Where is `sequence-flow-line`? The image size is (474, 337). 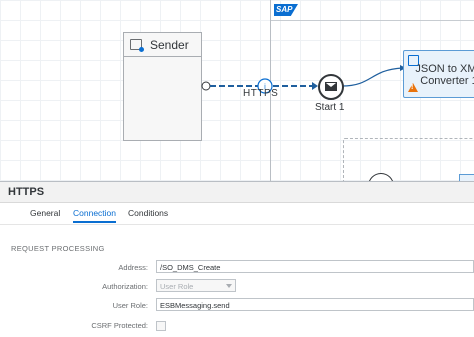 sequence-flow-line is located at coordinates (372, 77).